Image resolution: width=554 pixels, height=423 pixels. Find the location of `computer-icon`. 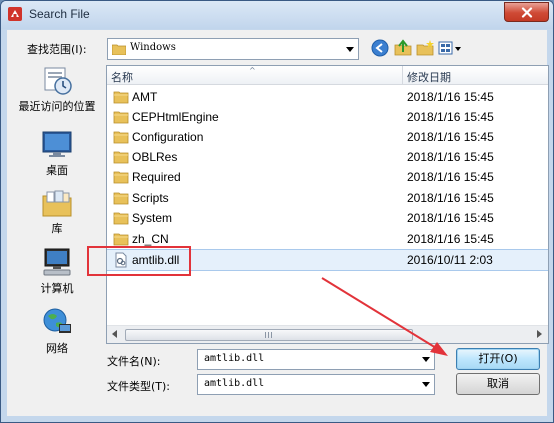

computer-icon is located at coordinates (57, 262).